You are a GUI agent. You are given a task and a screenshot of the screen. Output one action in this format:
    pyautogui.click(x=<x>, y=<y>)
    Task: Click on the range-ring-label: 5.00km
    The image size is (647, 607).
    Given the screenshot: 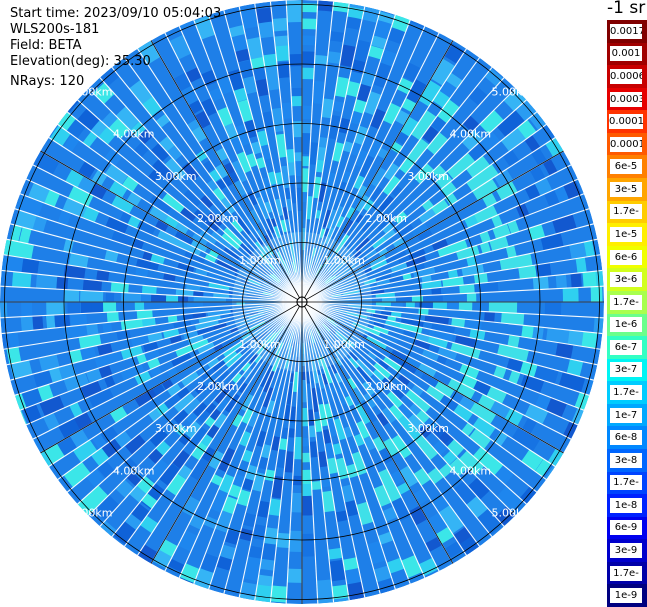 What is the action you would take?
    pyautogui.click(x=513, y=92)
    